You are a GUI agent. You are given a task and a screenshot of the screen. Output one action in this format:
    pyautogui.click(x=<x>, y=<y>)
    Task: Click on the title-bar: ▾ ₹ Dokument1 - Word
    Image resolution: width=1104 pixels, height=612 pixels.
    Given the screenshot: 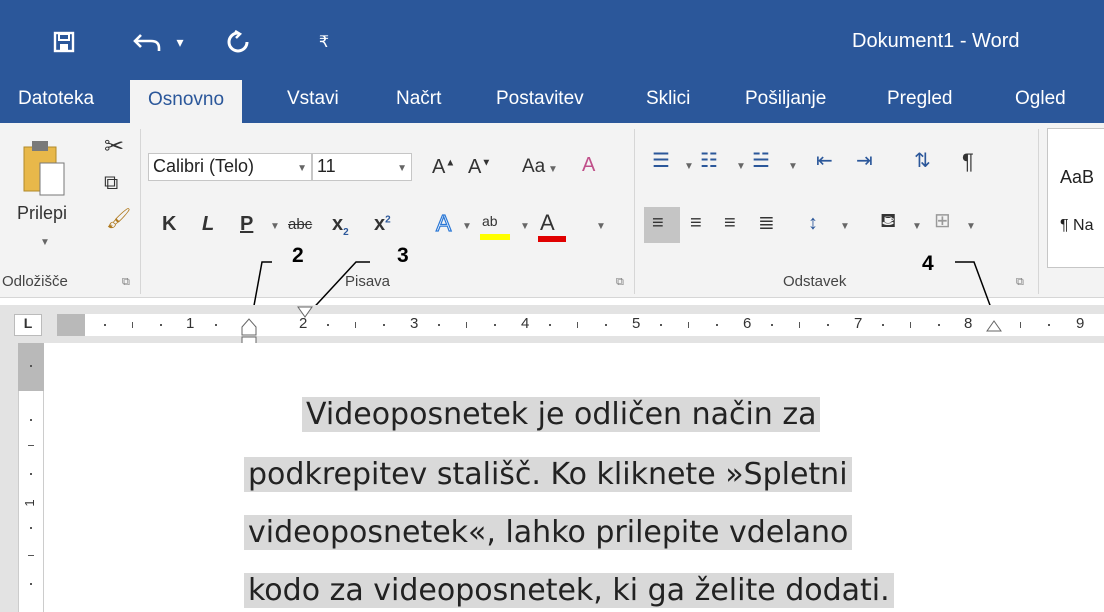 What is the action you would take?
    pyautogui.click(x=552, y=43)
    